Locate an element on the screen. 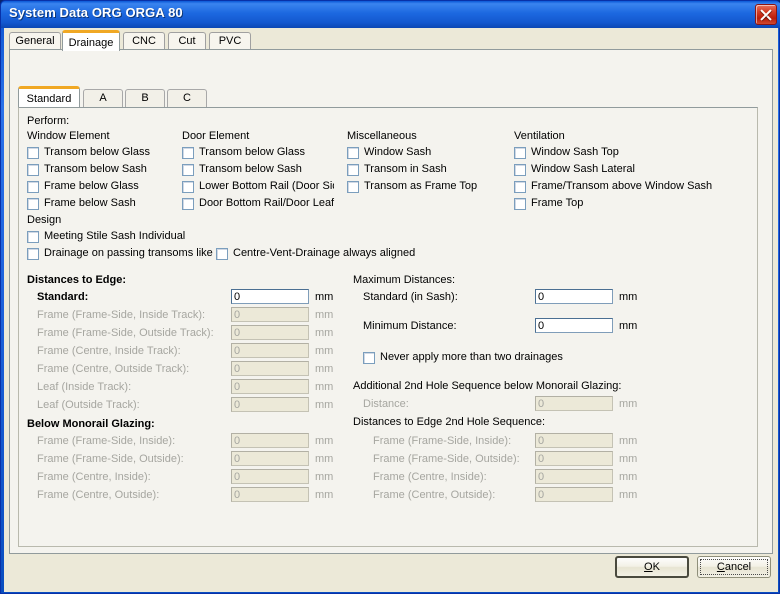 The width and height of the screenshot is (780, 594). ok-button: OK is located at coordinates (652, 567).